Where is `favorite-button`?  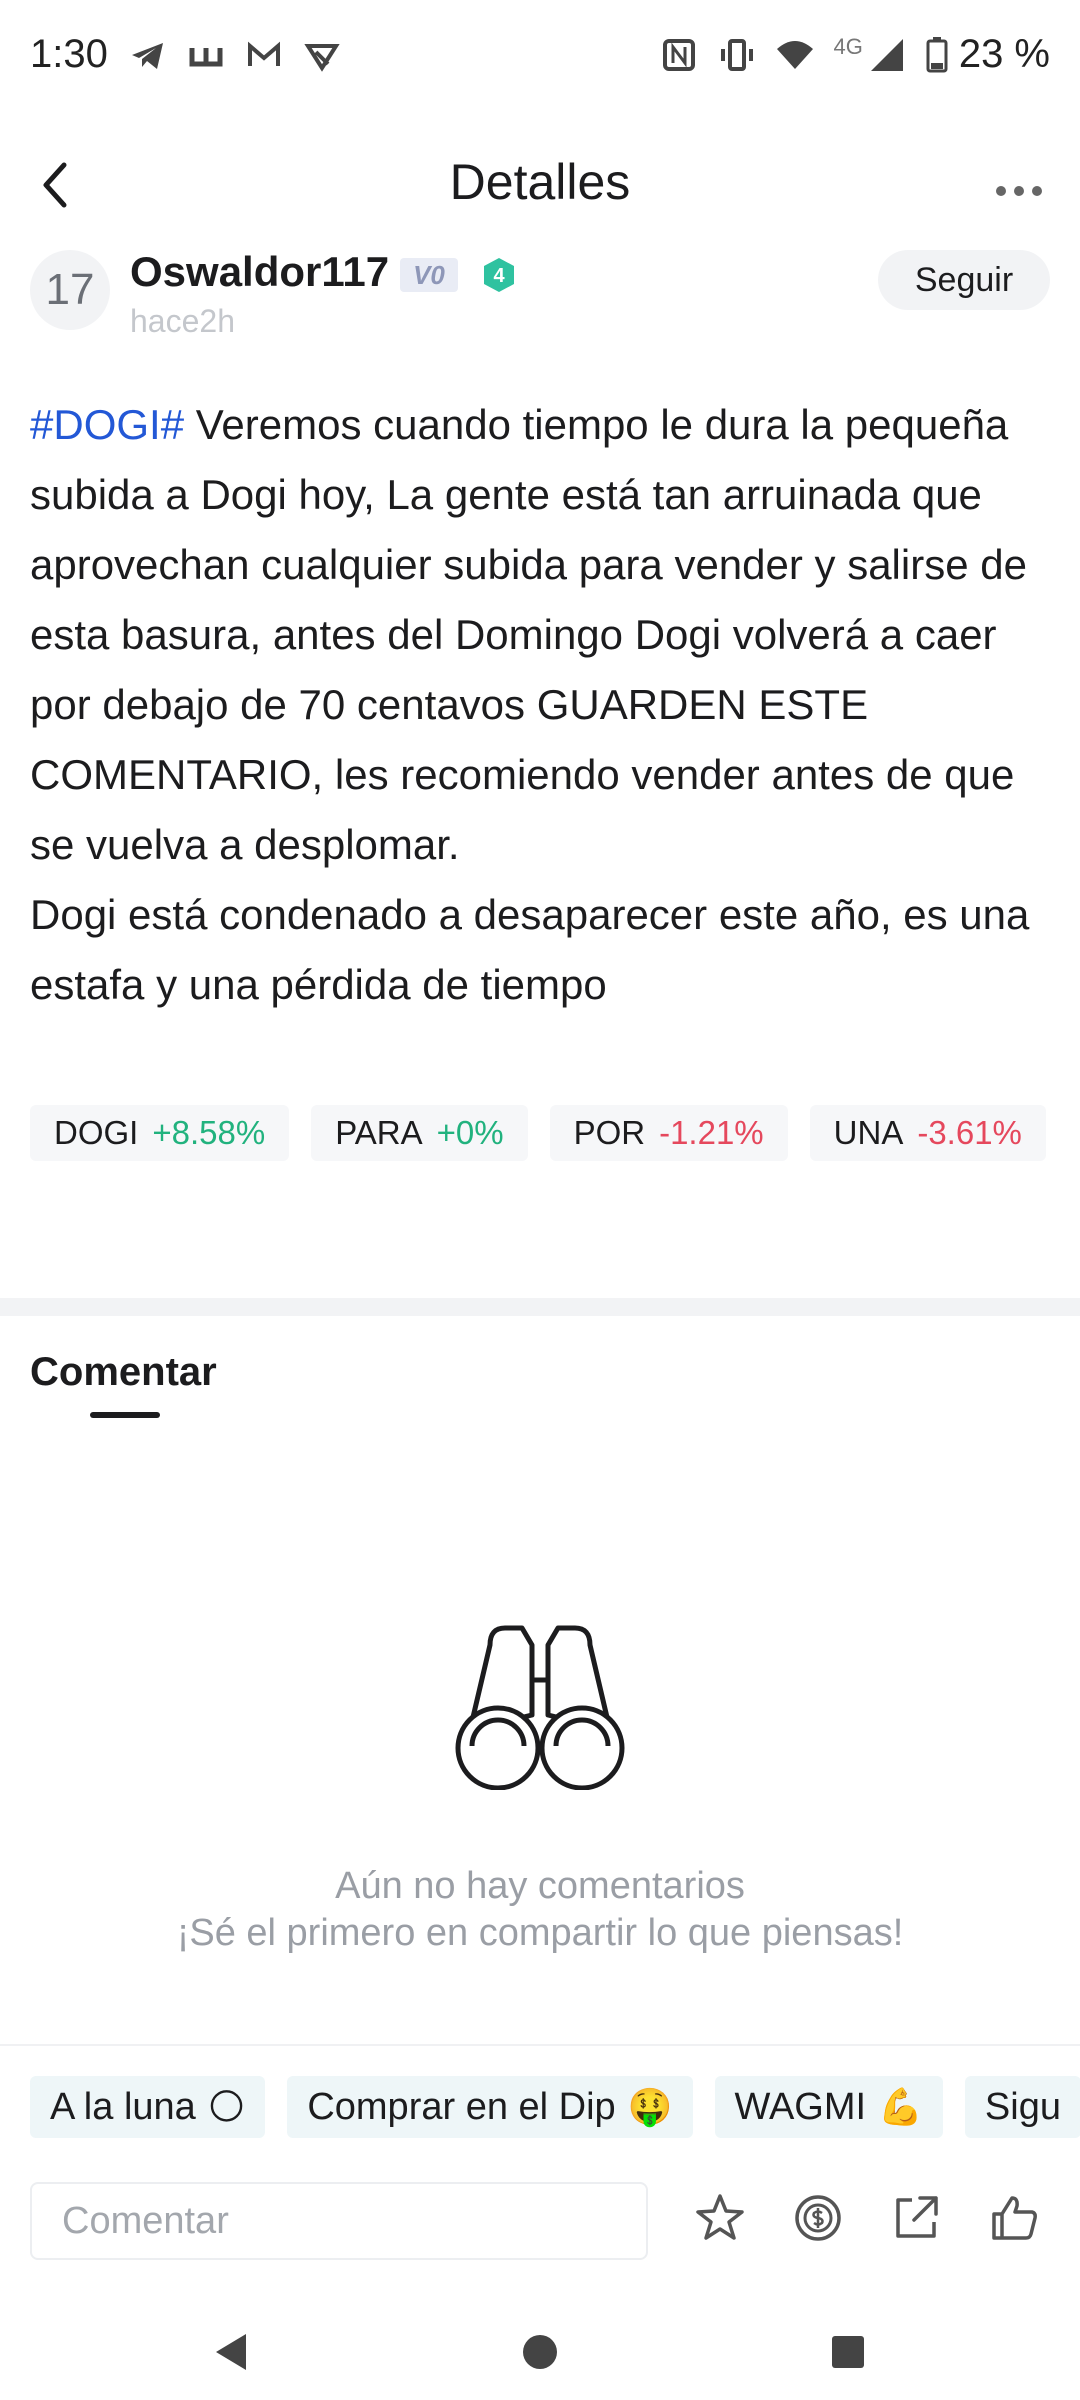
favorite-button is located at coordinates (720, 2218).